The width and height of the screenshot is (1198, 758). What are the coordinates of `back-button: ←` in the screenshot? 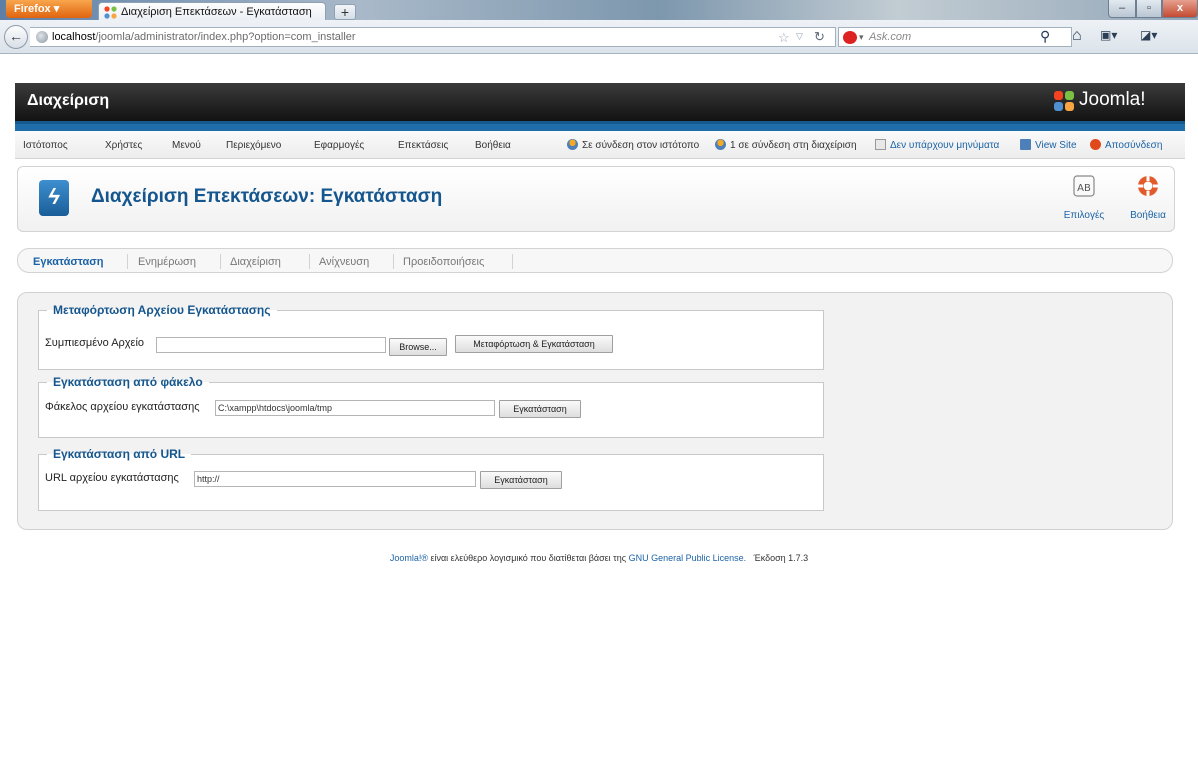 It's located at (16, 37).